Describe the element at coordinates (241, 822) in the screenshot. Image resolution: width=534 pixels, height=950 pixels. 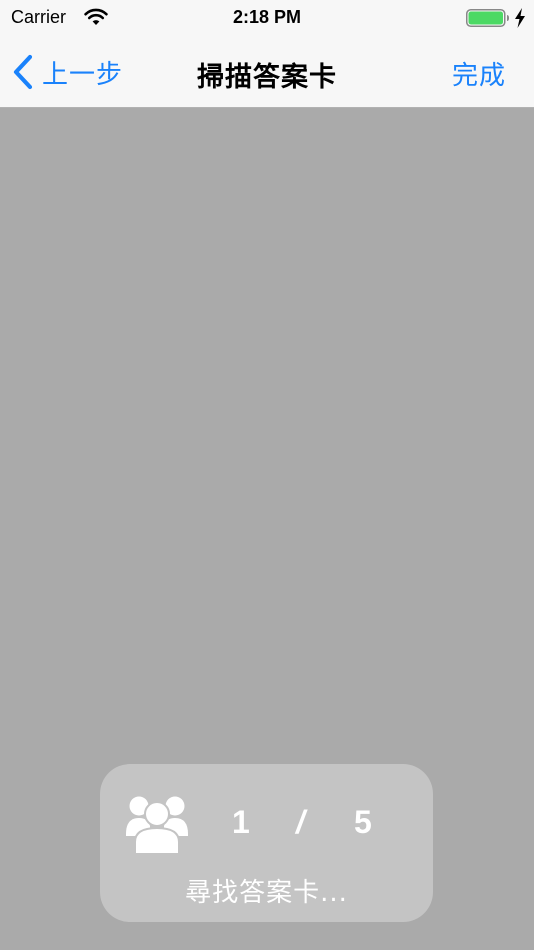
I see `current-count: 1` at that location.